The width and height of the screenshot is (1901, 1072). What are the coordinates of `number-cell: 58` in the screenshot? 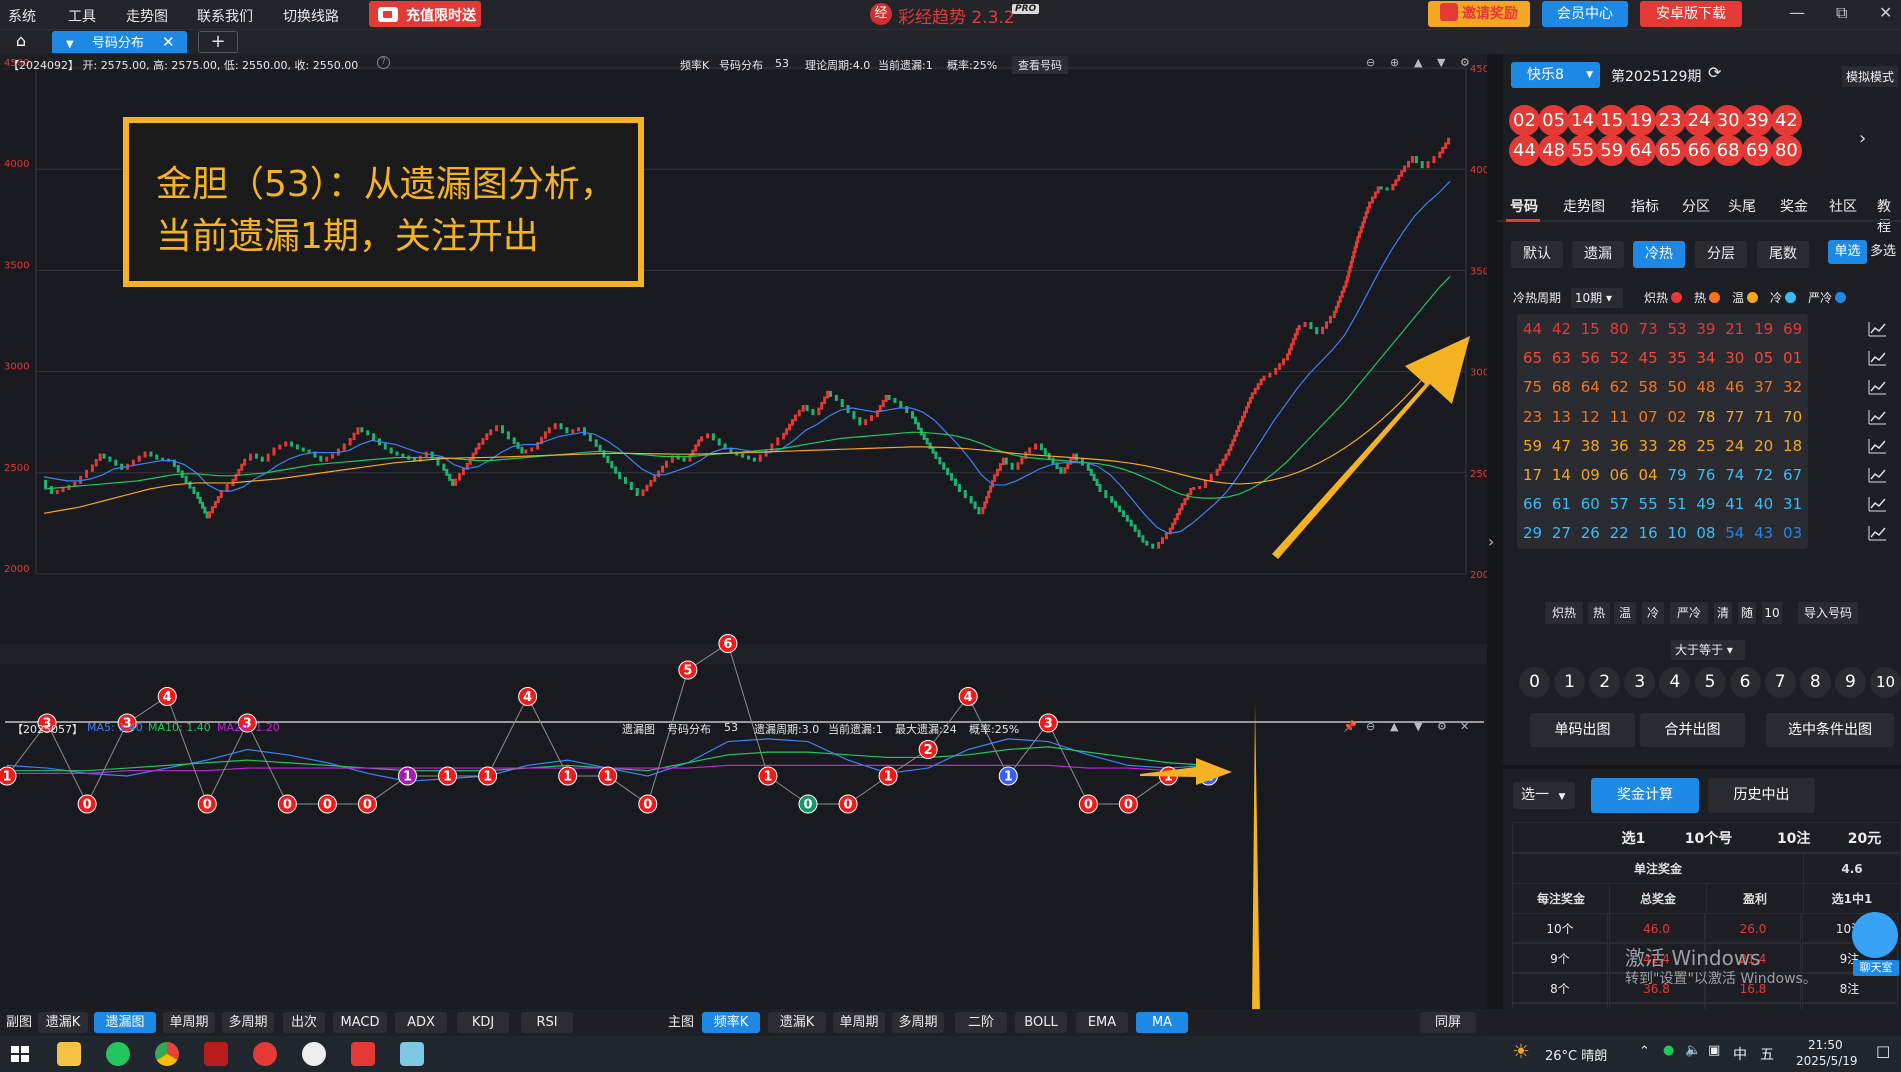 It's located at (1648, 388).